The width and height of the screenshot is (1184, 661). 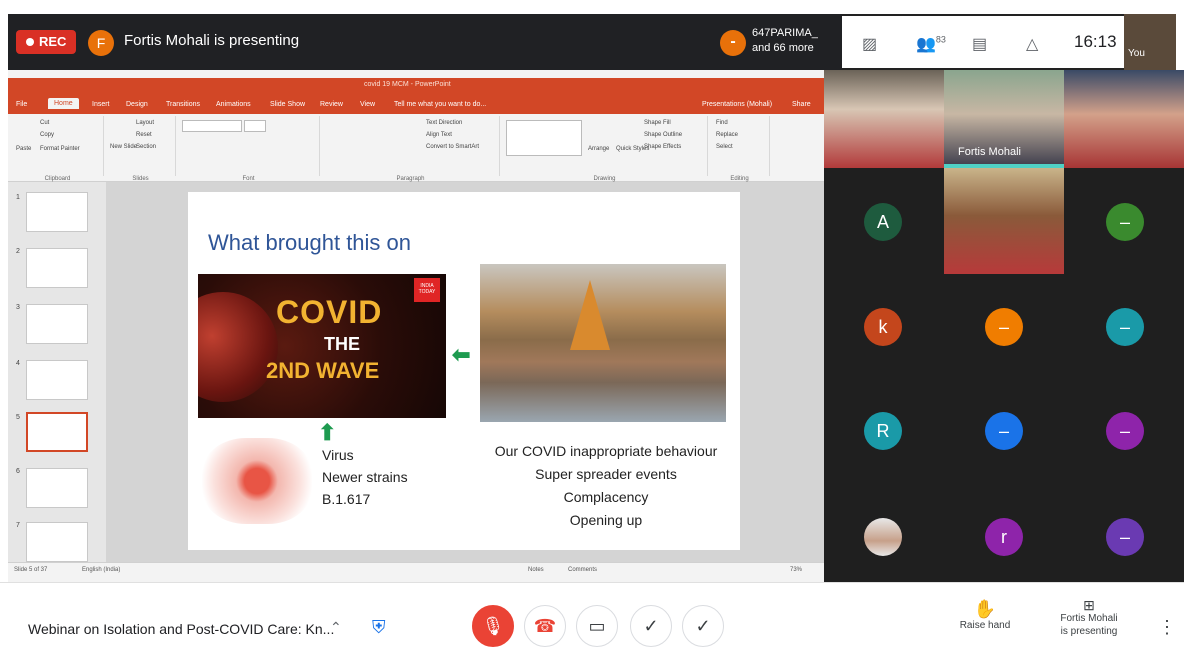 I want to click on tab-review: Review, so click(x=331, y=104).